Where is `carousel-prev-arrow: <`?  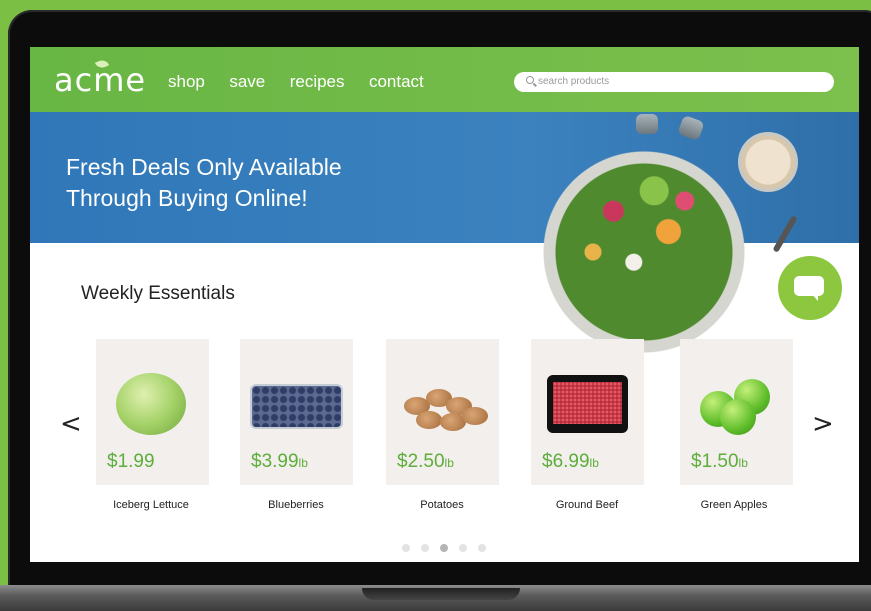 carousel-prev-arrow: < is located at coordinates (71, 424).